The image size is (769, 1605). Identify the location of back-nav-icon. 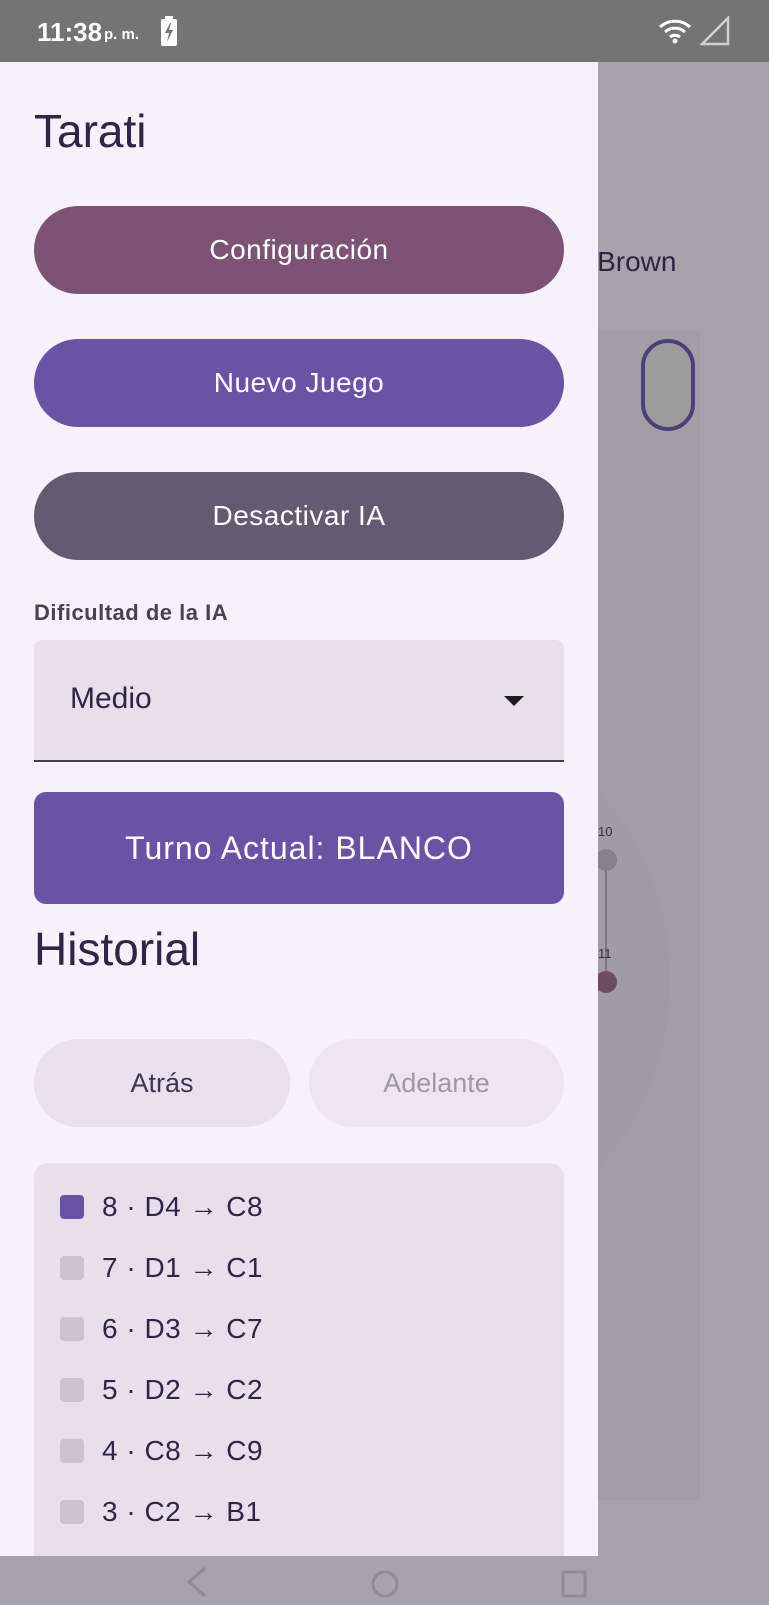
(197, 1584).